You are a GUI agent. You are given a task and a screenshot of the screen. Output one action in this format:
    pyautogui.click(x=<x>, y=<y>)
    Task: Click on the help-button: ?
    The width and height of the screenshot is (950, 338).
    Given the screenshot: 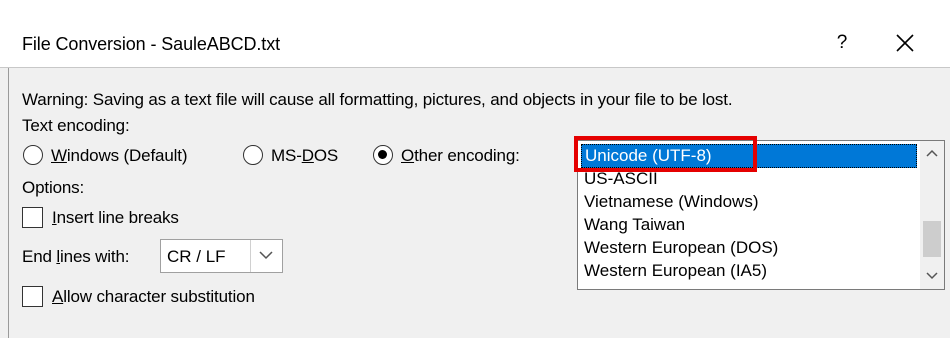 What is the action you would take?
    pyautogui.click(x=842, y=43)
    